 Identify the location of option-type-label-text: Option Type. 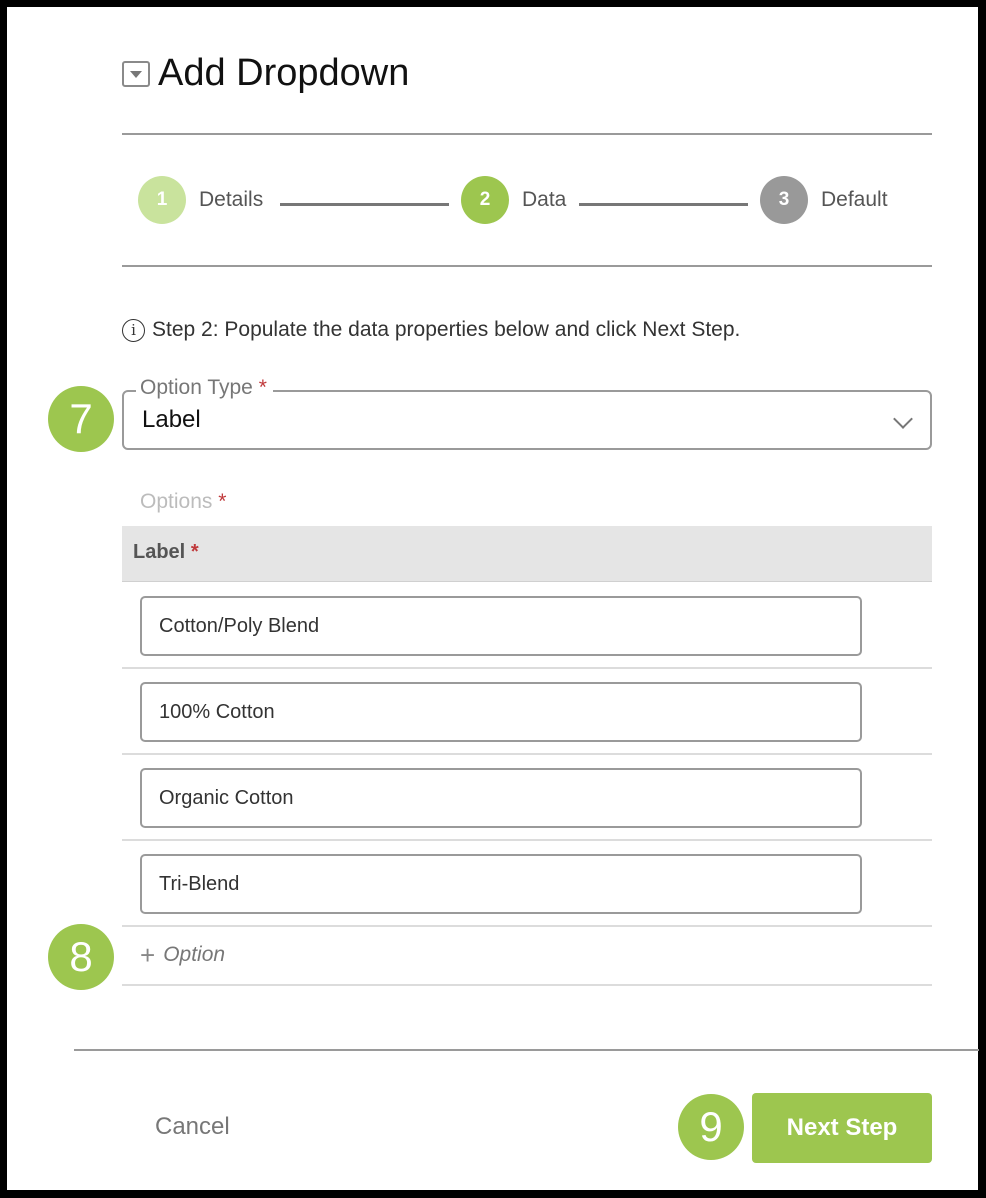
(196, 387).